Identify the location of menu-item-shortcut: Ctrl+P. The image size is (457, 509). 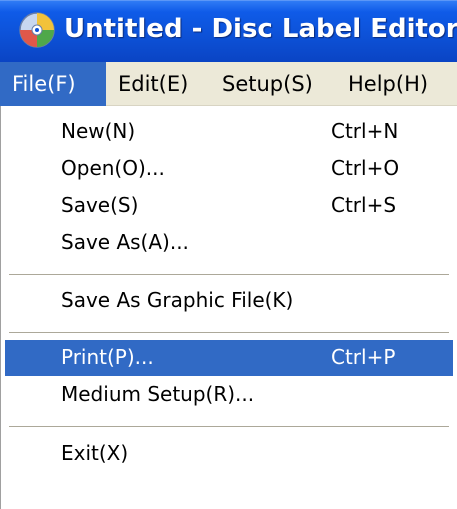
(363, 357).